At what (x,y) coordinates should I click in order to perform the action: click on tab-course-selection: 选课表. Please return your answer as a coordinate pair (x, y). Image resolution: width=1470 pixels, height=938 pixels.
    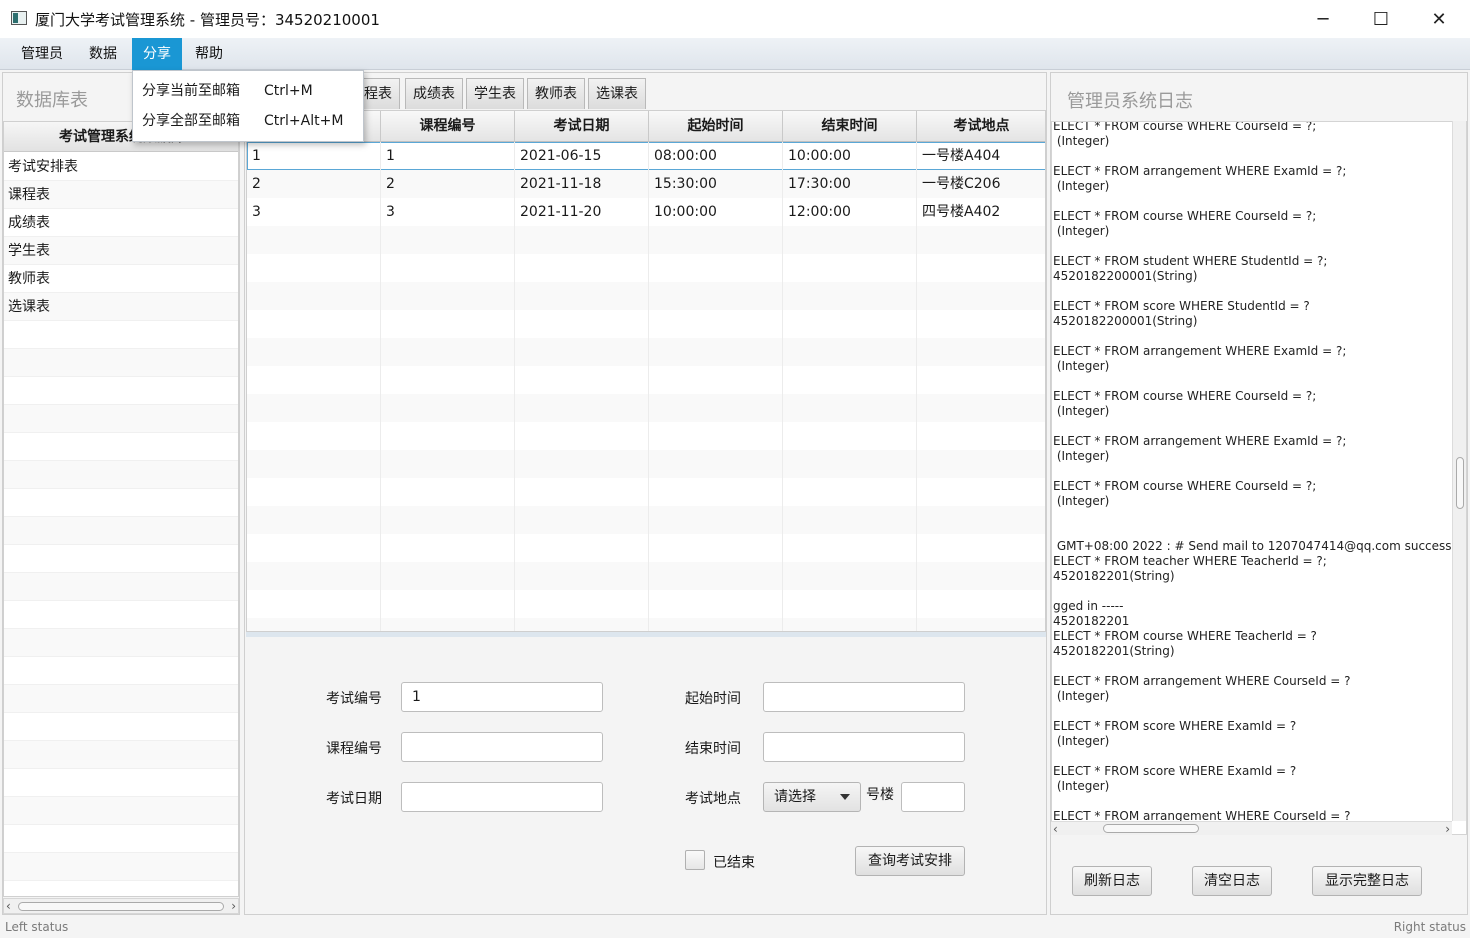
    Looking at the image, I should click on (617, 93).